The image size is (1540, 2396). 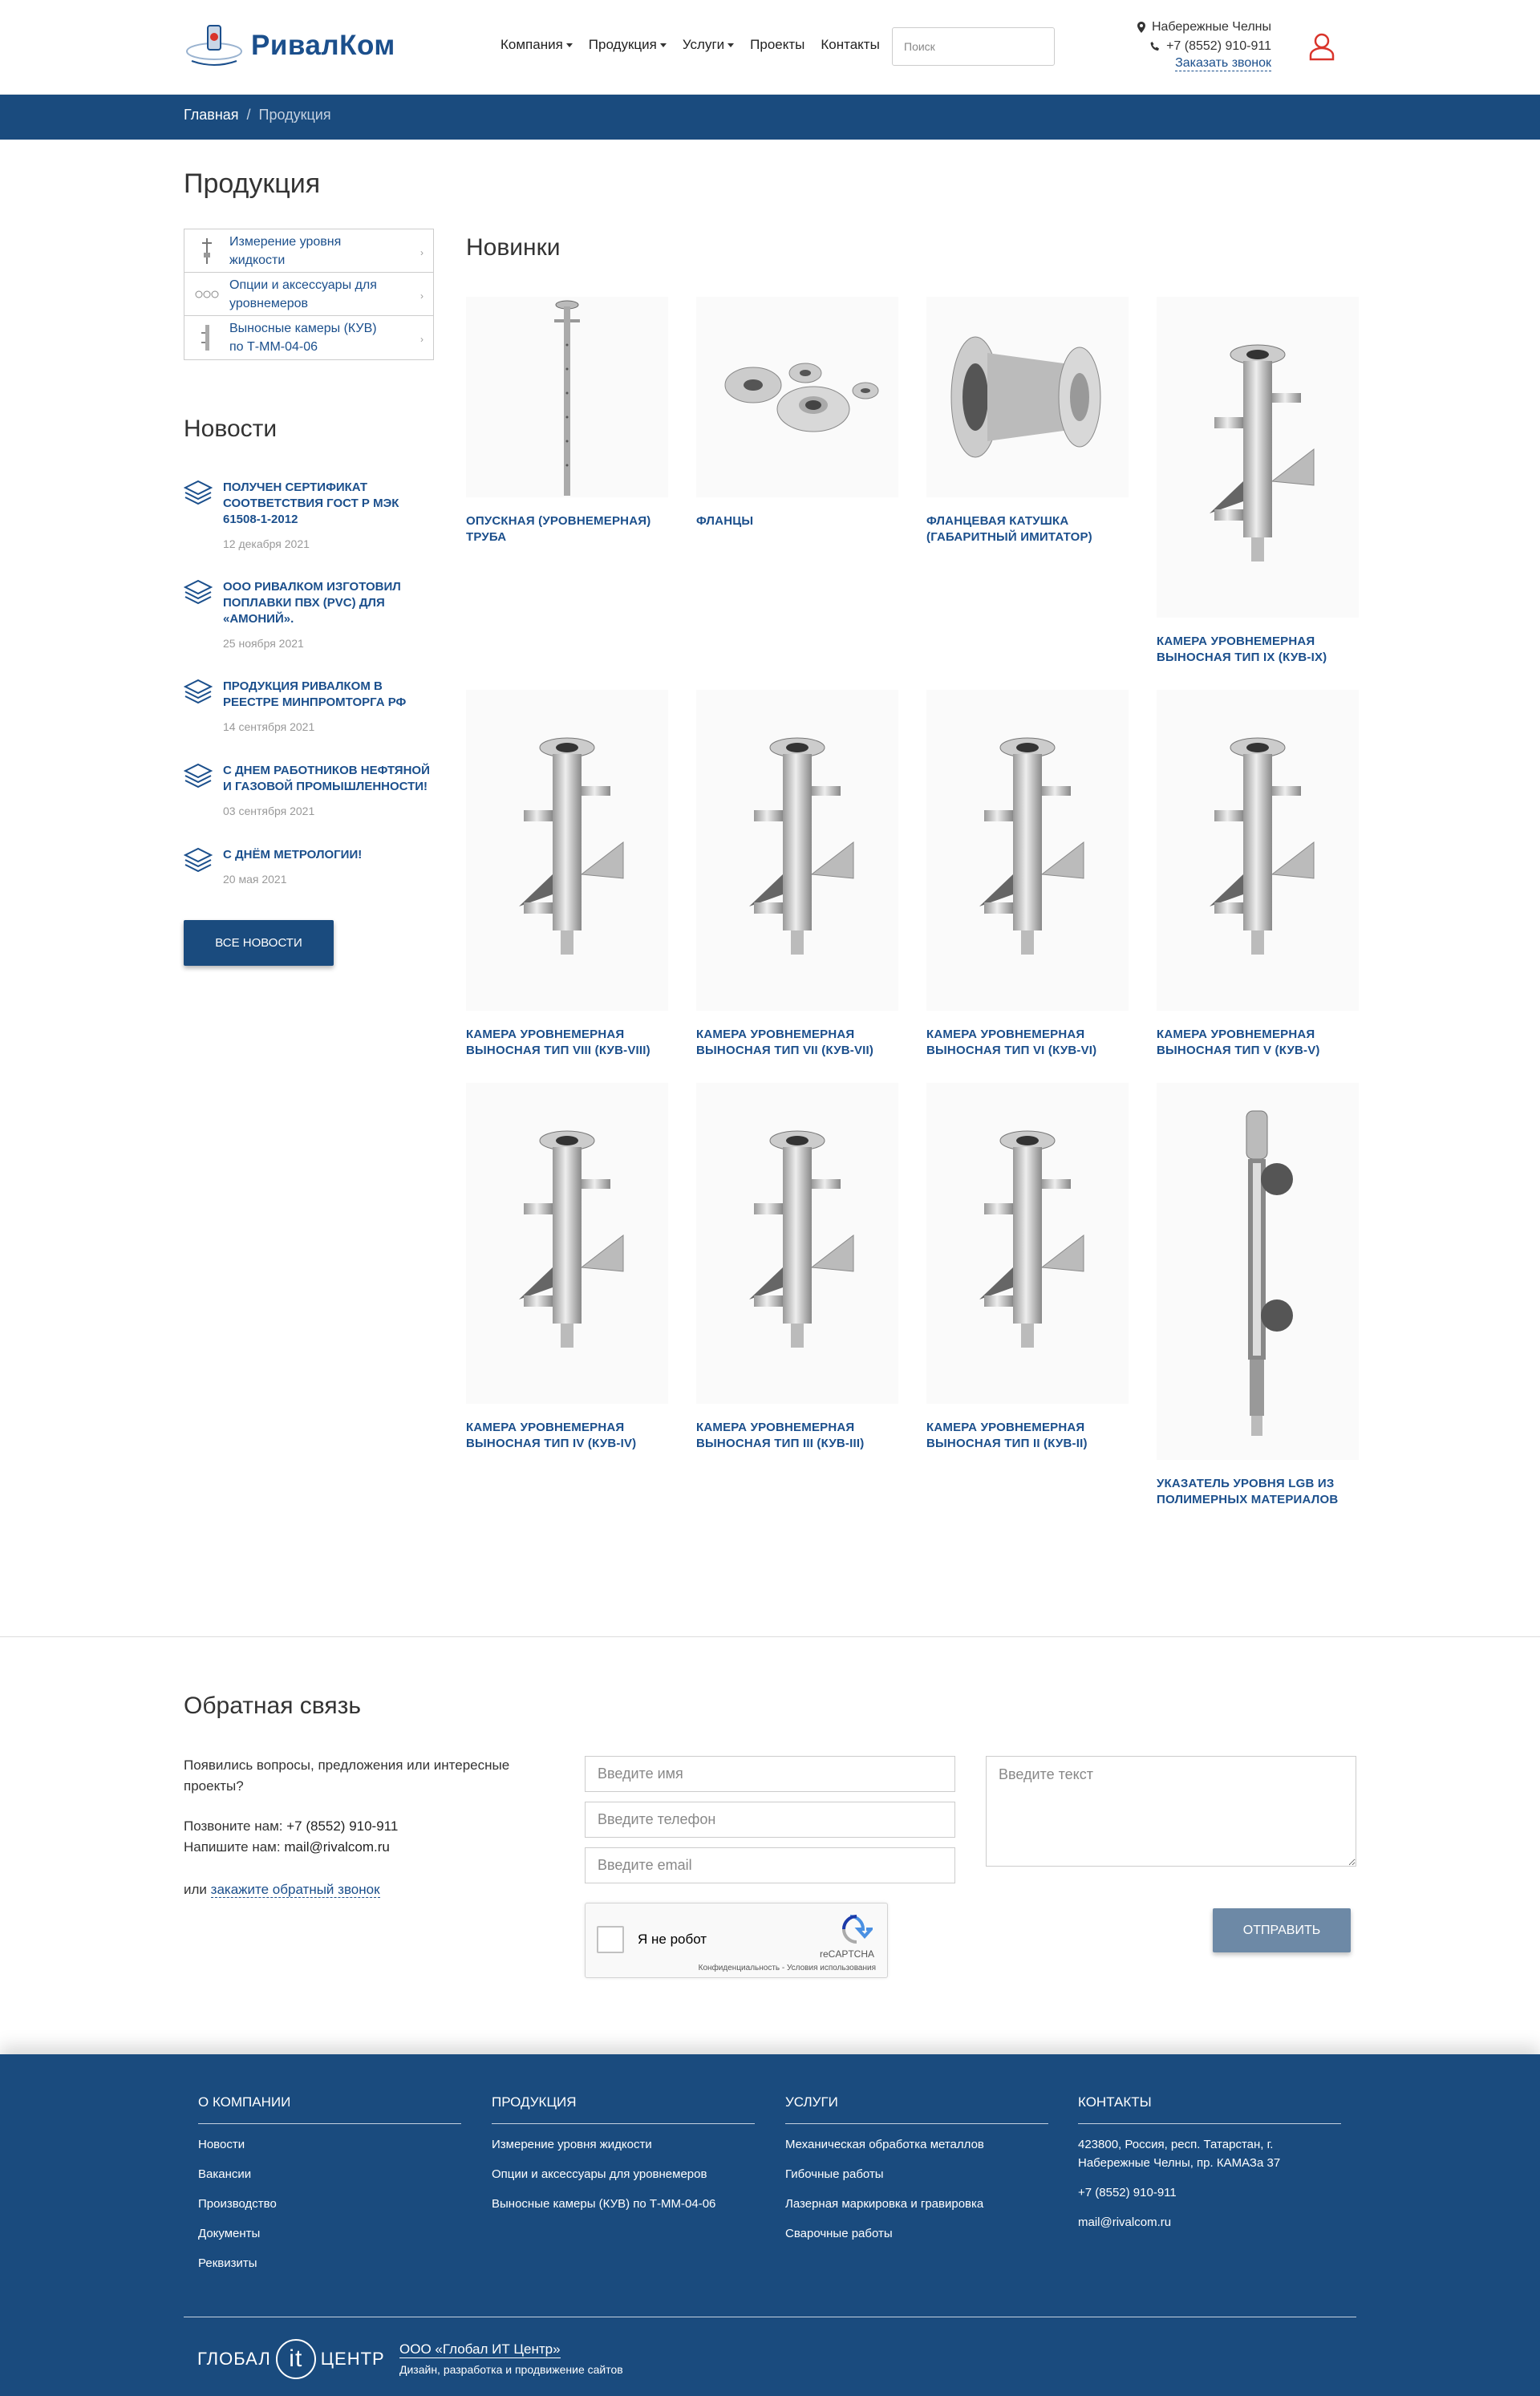 What do you see at coordinates (266, 543) in the screenshot?
I see `news-item-date: 12 декабря 2021` at bounding box center [266, 543].